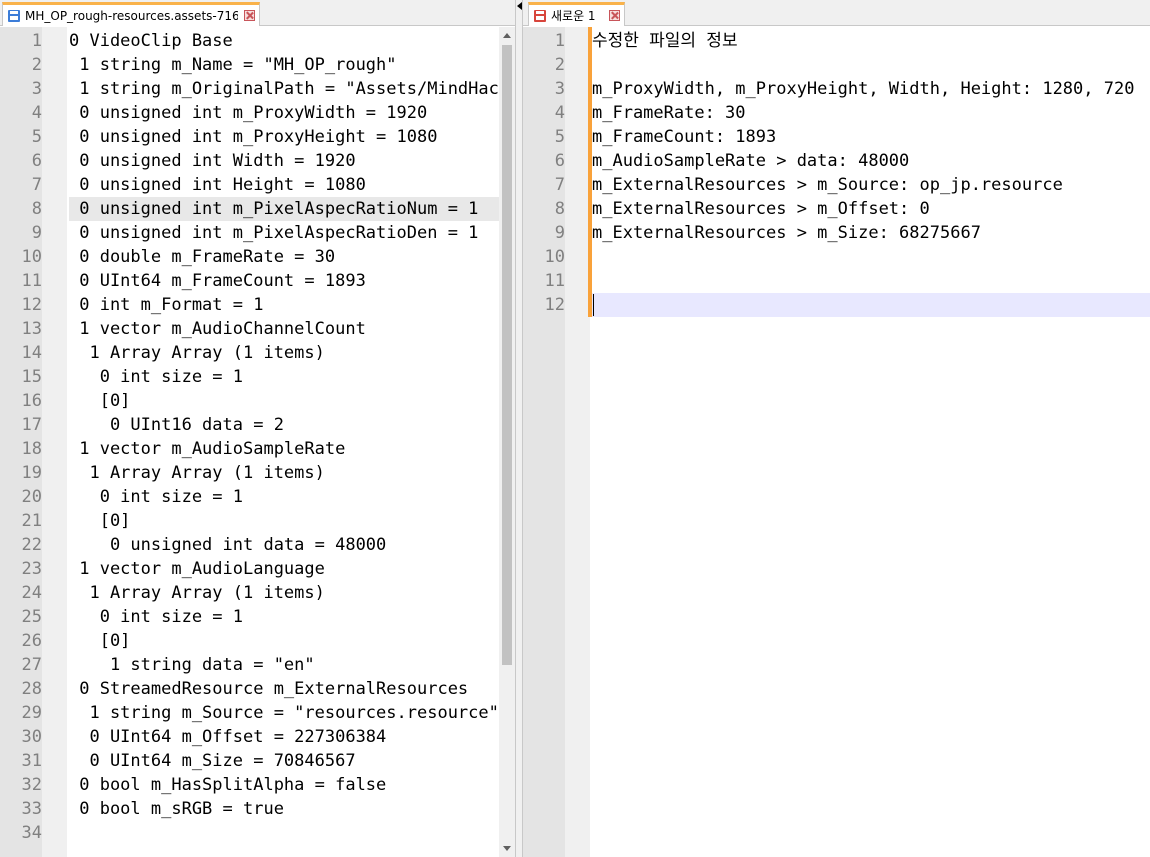 Image resolution: width=1150 pixels, height=857 pixels. What do you see at coordinates (31, 713) in the screenshot?
I see `line-number: 29` at bounding box center [31, 713].